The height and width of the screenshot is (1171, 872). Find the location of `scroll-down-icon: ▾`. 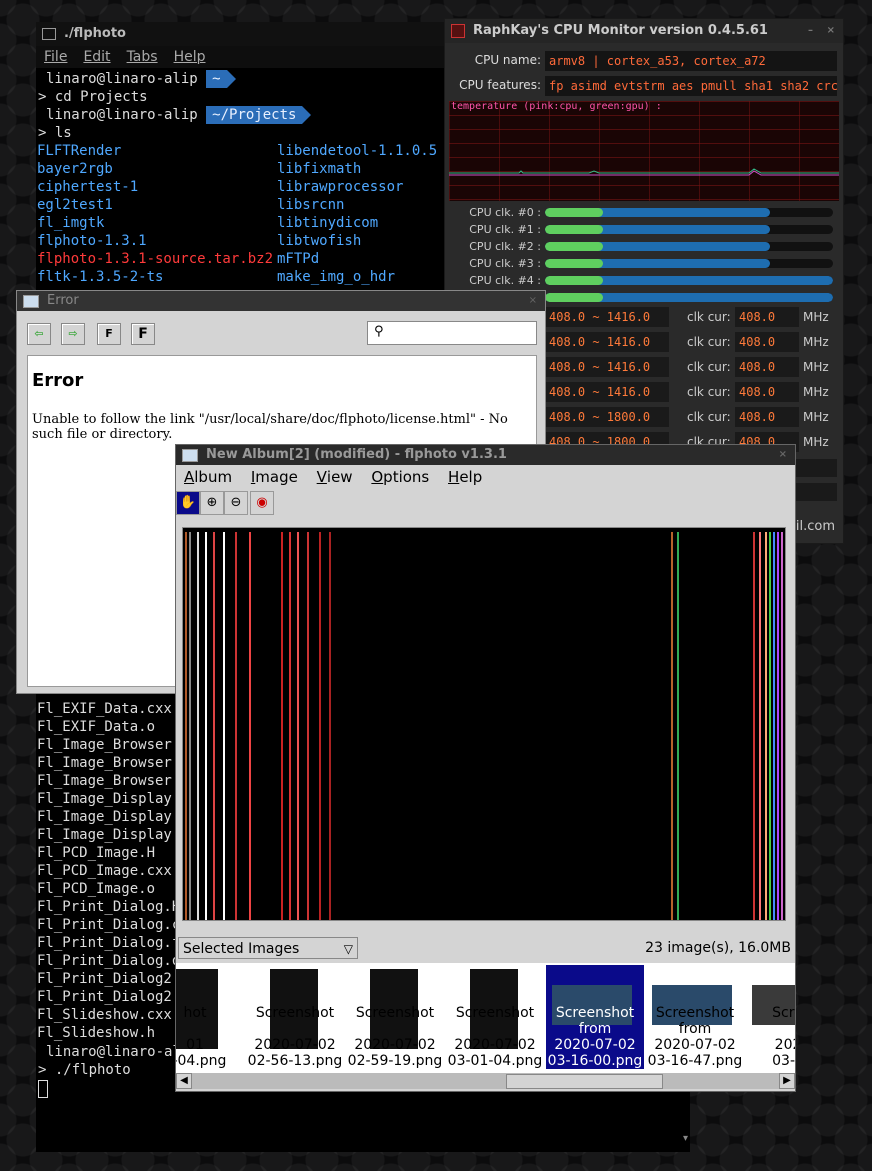

scroll-down-icon: ▾ is located at coordinates (685, 1138).